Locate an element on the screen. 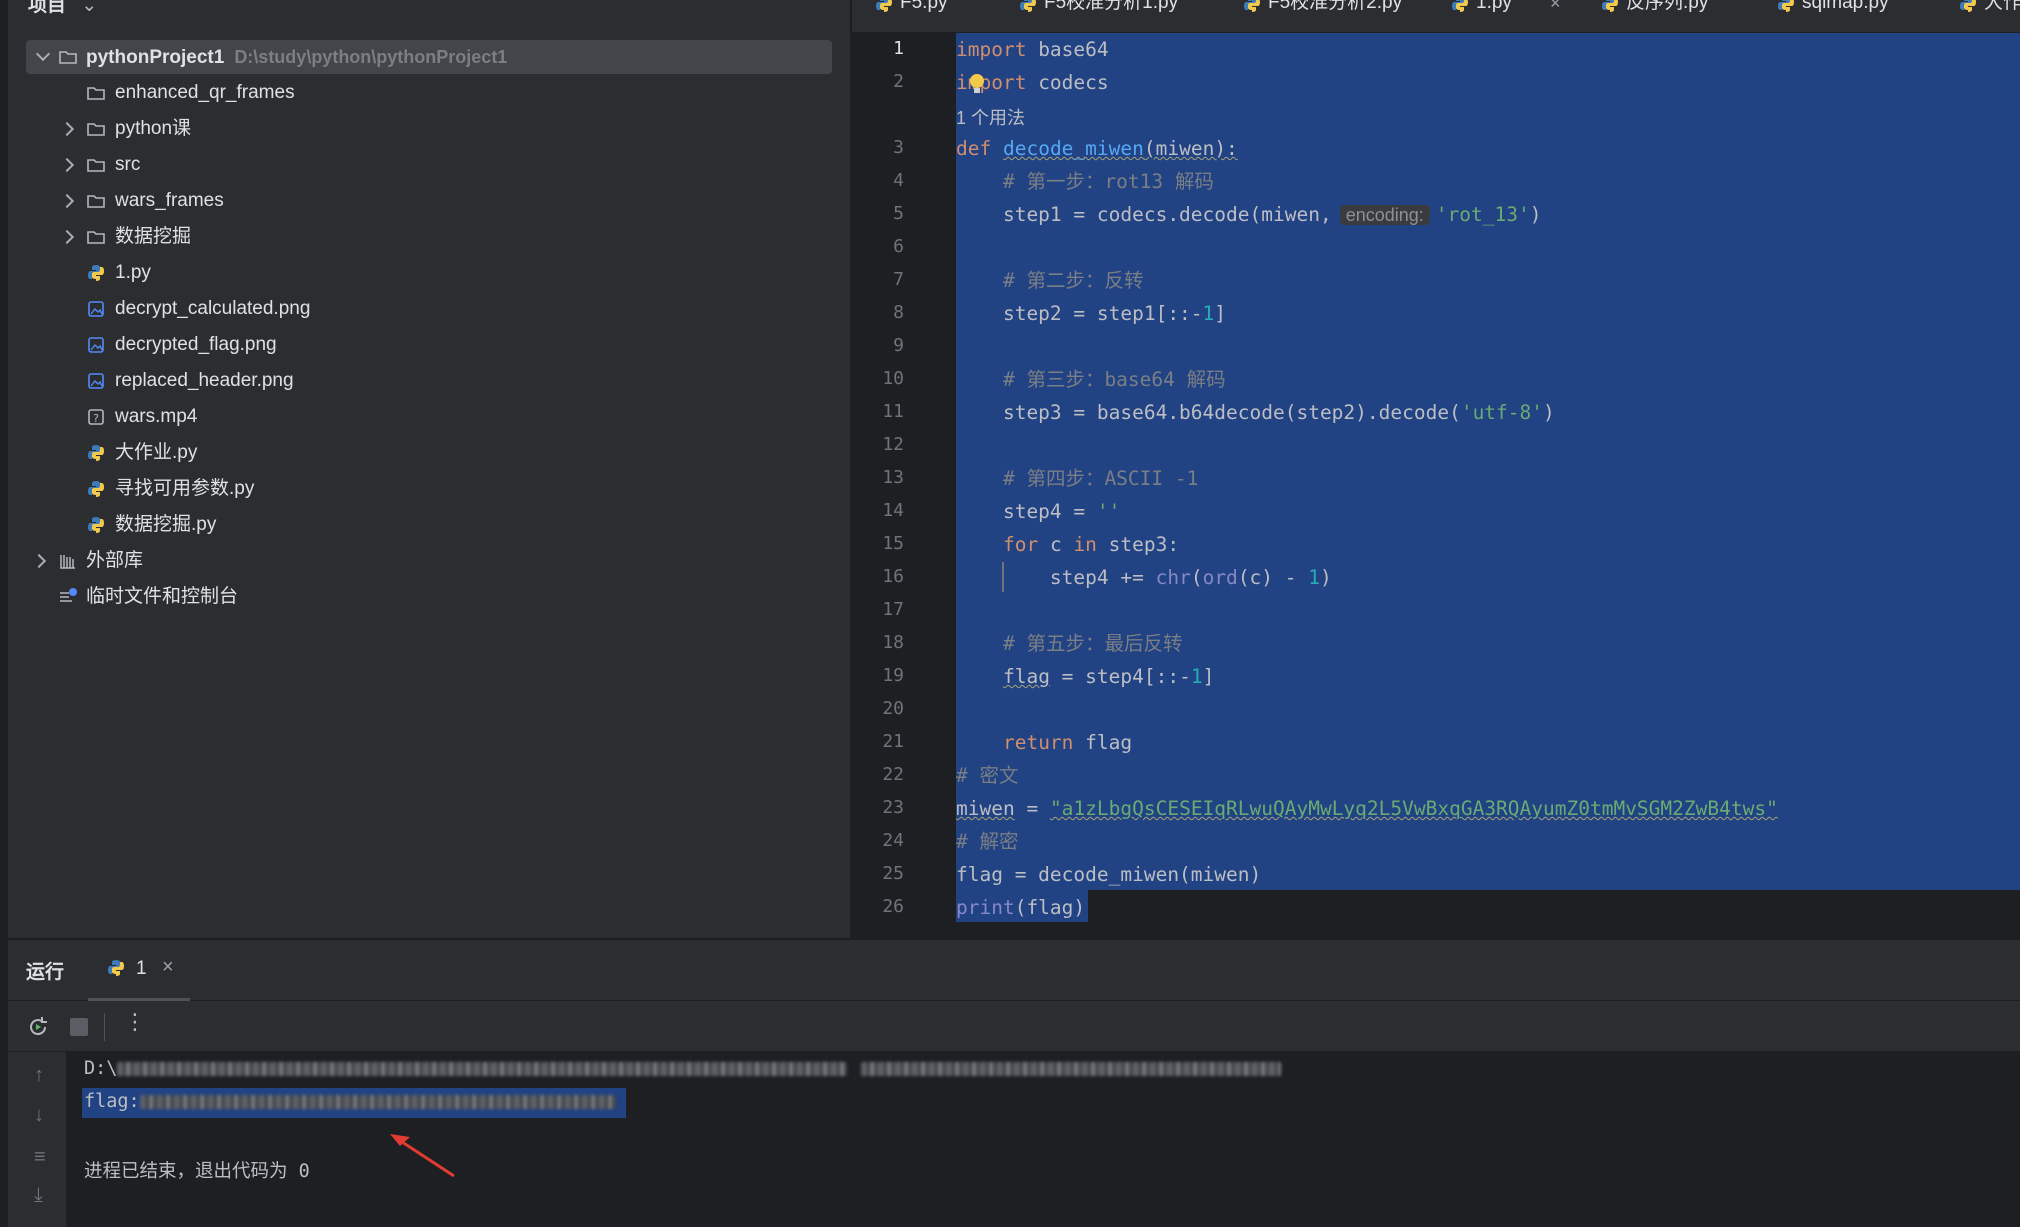  tree-item-homework-py: 大作业.py is located at coordinates (429, 453).